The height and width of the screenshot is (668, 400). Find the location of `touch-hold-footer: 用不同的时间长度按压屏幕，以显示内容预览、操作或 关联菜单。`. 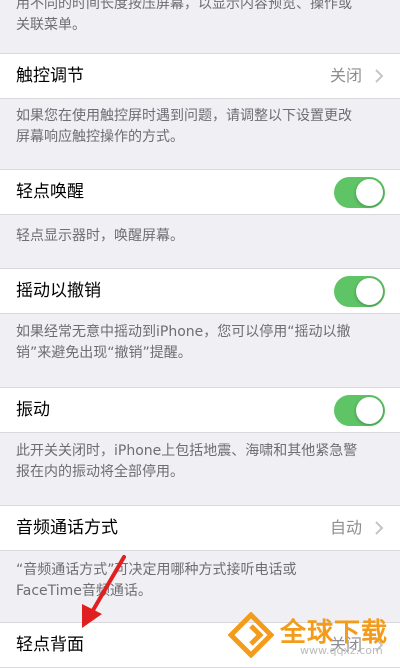

touch-hold-footer: 用不同的时间长度按压屏幕，以显示内容预览、操作或 关联菜单。 is located at coordinates (200, 18).